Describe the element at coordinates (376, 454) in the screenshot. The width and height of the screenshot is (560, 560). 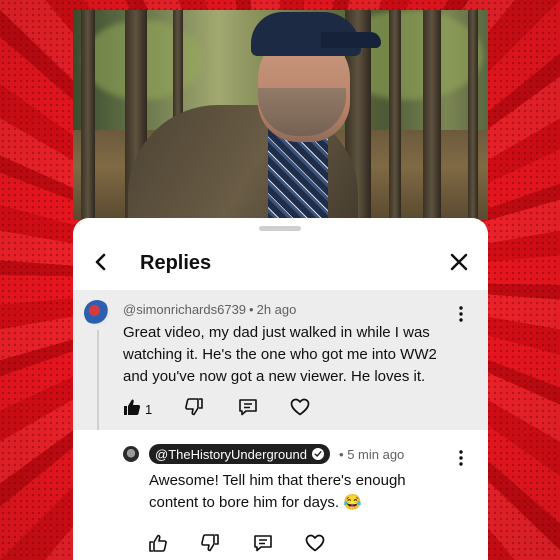
I see `reply-time: 5 min ago` at that location.